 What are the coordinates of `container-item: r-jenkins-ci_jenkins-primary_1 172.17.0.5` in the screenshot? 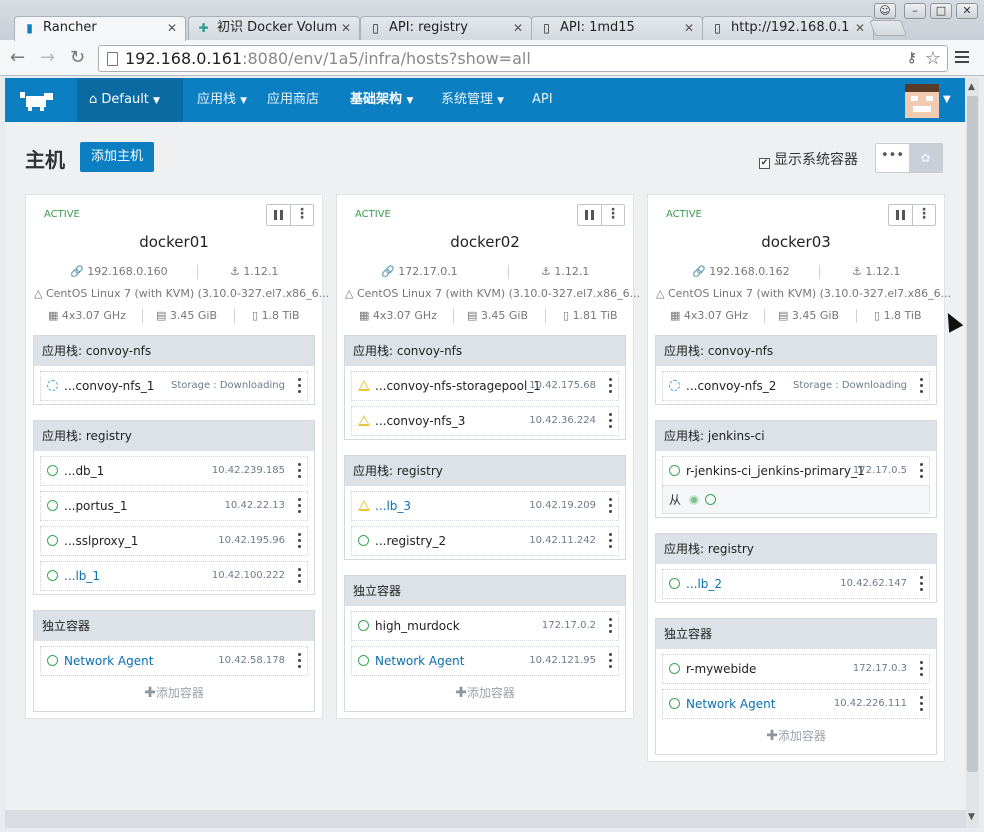 It's located at (796, 471).